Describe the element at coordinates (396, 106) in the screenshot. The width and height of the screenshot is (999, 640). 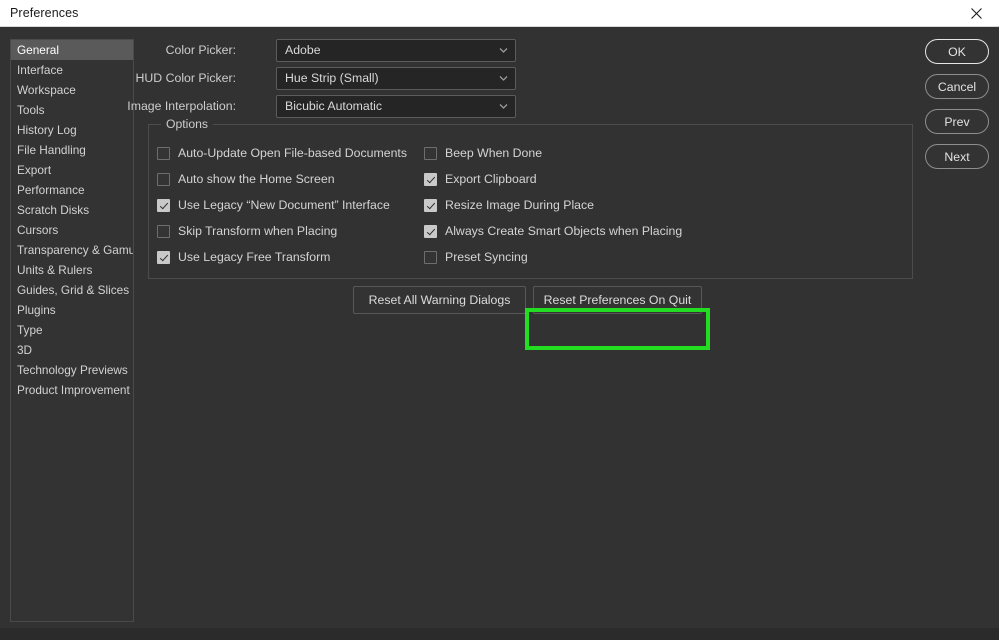
I see `image-interpolation-select: Bicubic Automatic` at that location.